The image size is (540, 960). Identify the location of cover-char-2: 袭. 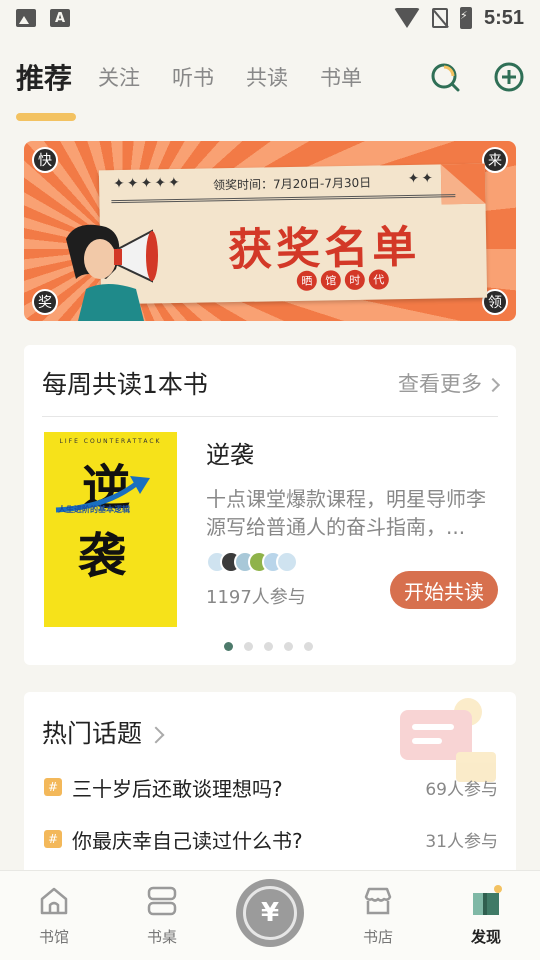
(102, 556).